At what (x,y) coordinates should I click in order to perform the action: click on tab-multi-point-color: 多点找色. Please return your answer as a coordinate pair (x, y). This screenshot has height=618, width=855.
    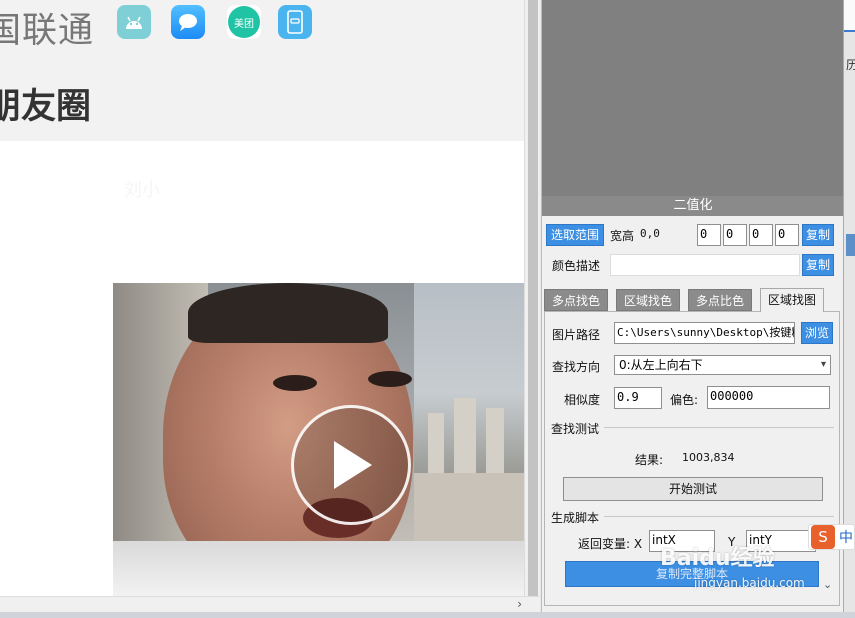
    Looking at the image, I should click on (576, 300).